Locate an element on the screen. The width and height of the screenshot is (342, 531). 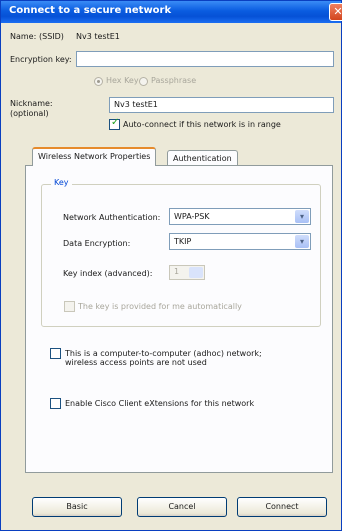
nickname-label: Nickname: is located at coordinates (31, 103).